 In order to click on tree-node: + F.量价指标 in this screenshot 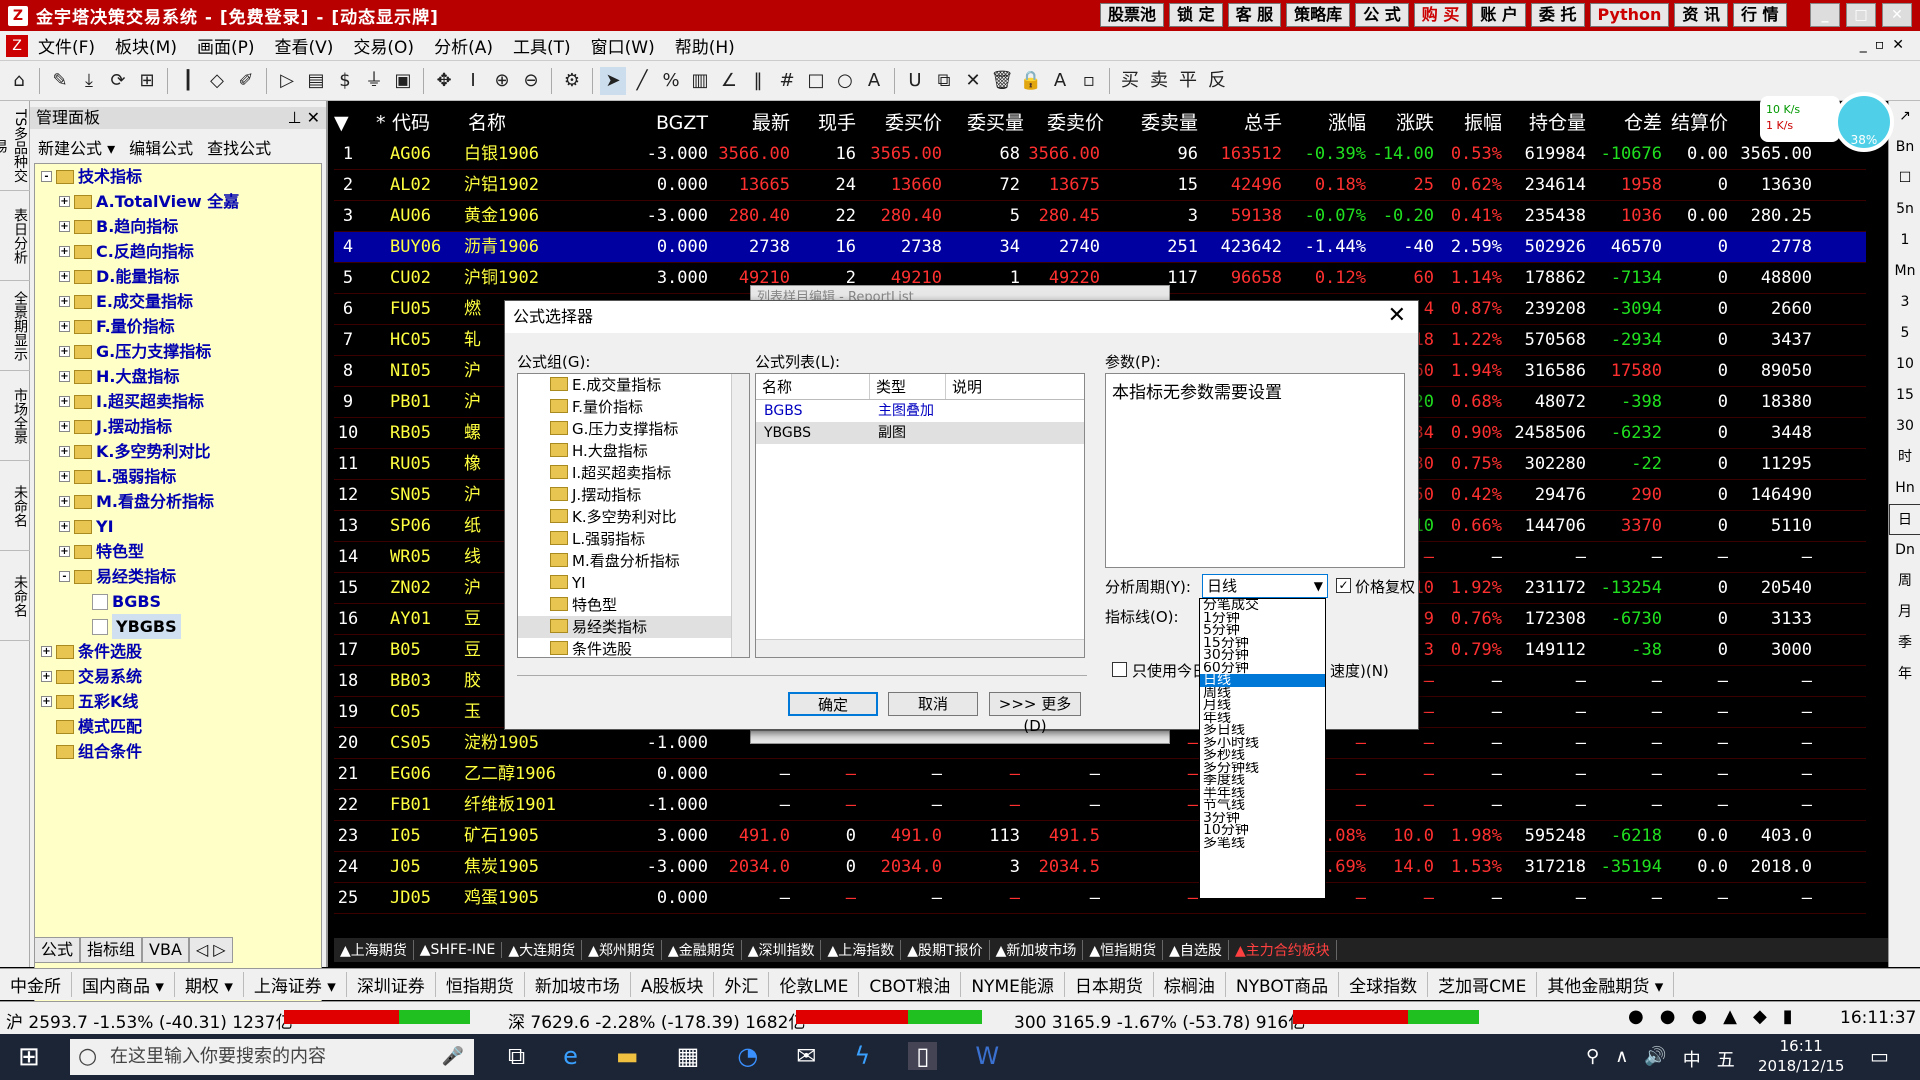, I will do `click(178, 326)`.